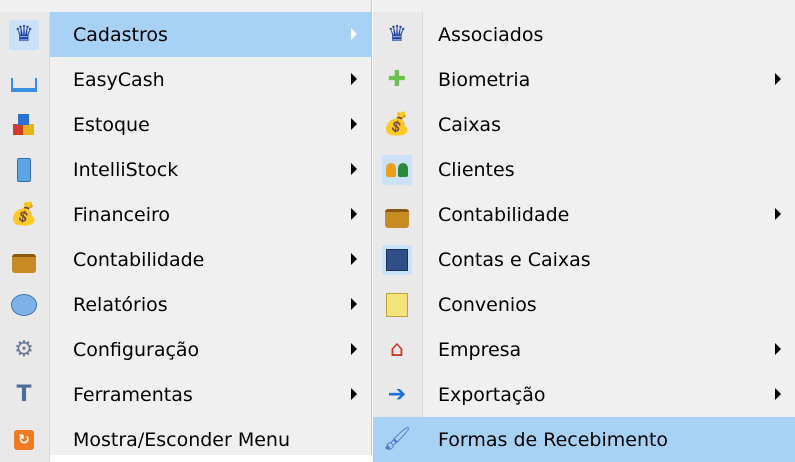 The image size is (795, 462). I want to click on menu-item-financeiro: 💰 Financeiro, so click(185, 214).